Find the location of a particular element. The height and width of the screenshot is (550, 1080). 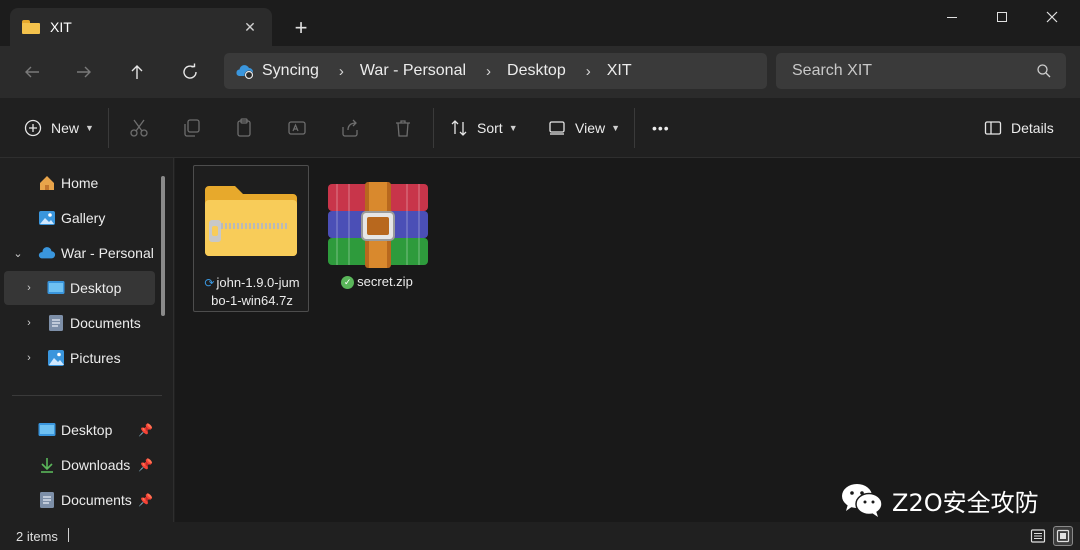

plus-circle-icon is located at coordinates (33, 128).